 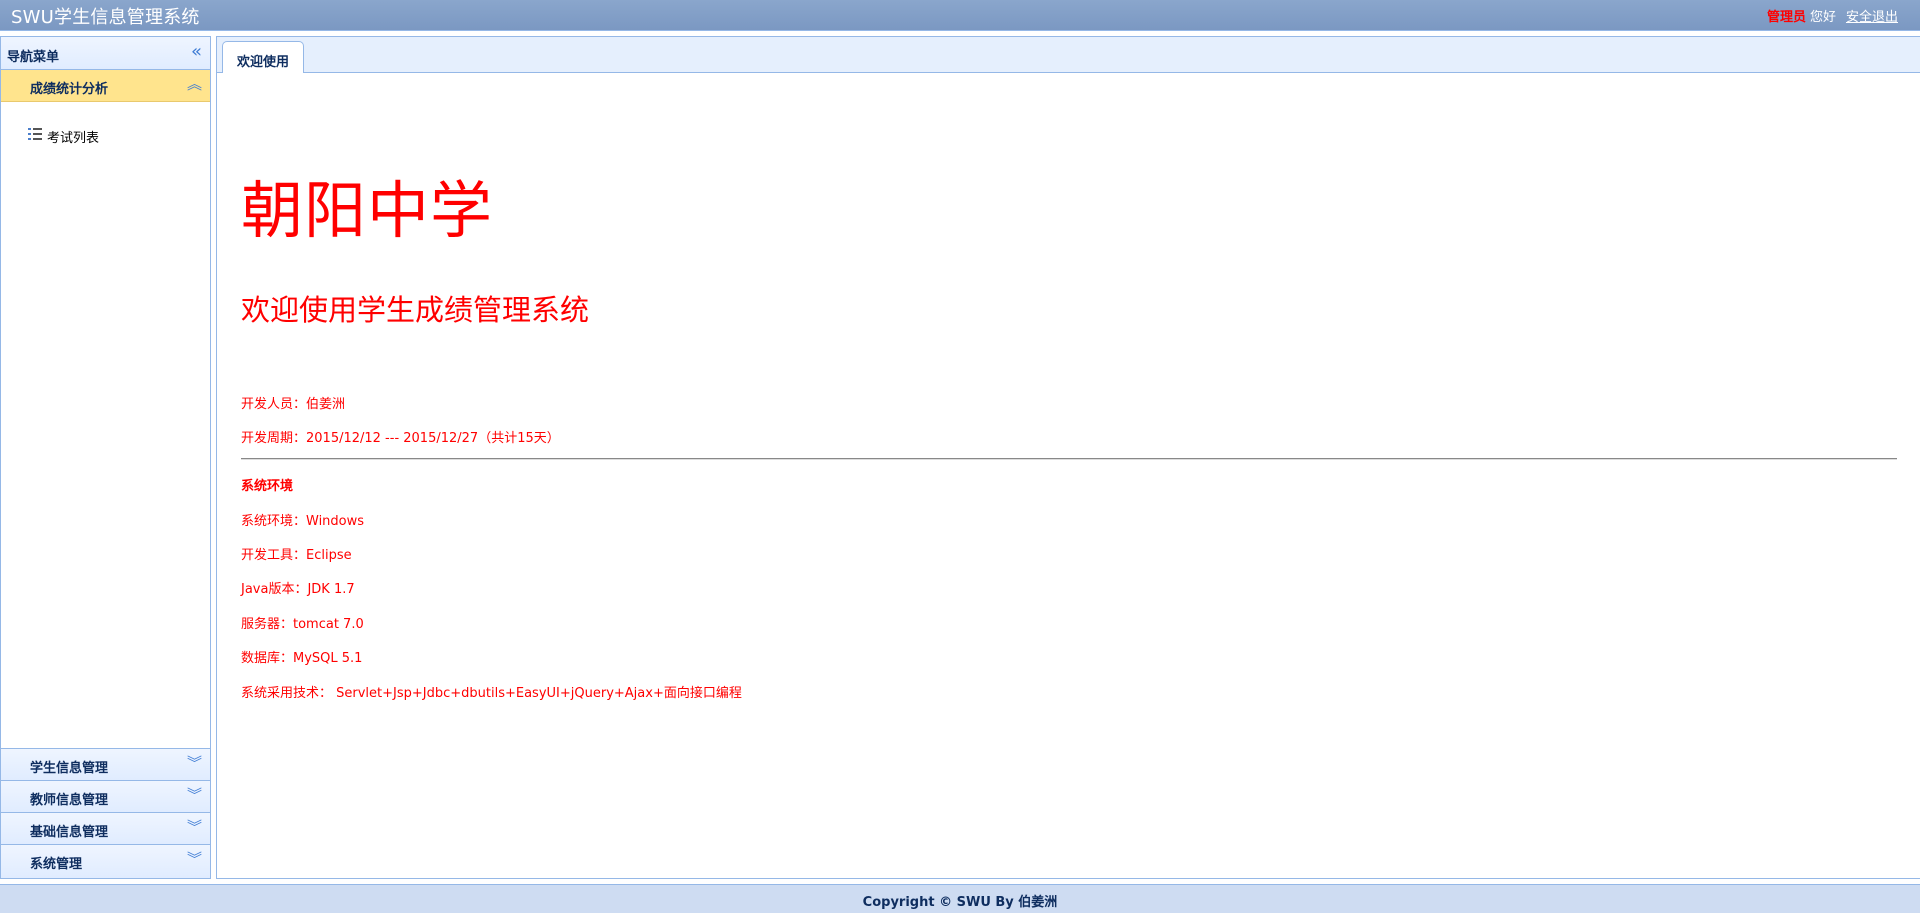 What do you see at coordinates (56, 864) in the screenshot?
I see `panel-label: 系统管理` at bounding box center [56, 864].